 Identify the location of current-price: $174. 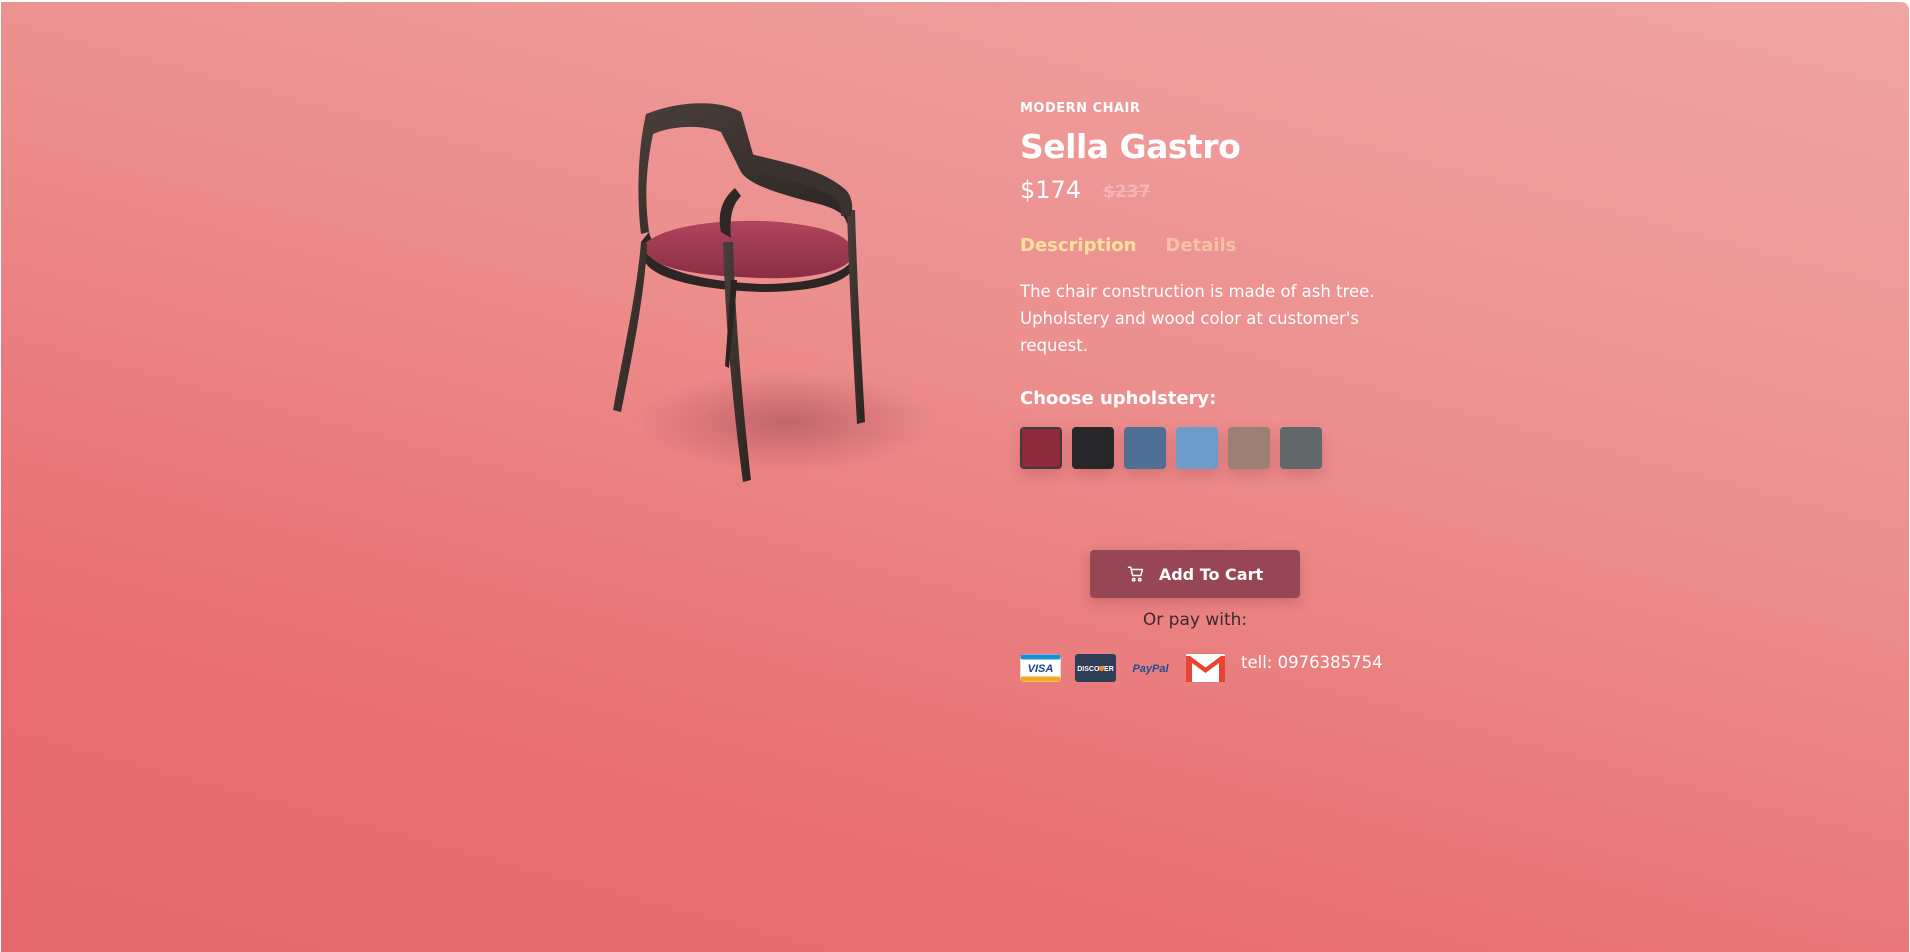
(1051, 190).